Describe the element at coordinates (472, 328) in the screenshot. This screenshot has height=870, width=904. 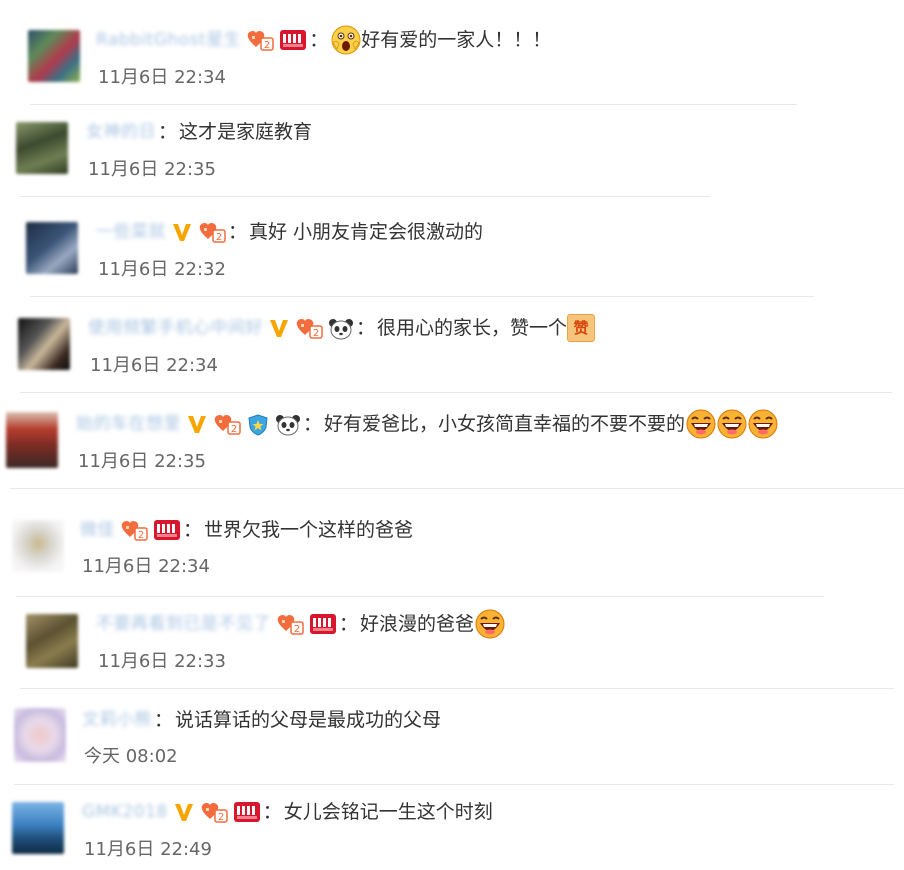
I see `comment-text: 很用心的家长，赞一个` at that location.